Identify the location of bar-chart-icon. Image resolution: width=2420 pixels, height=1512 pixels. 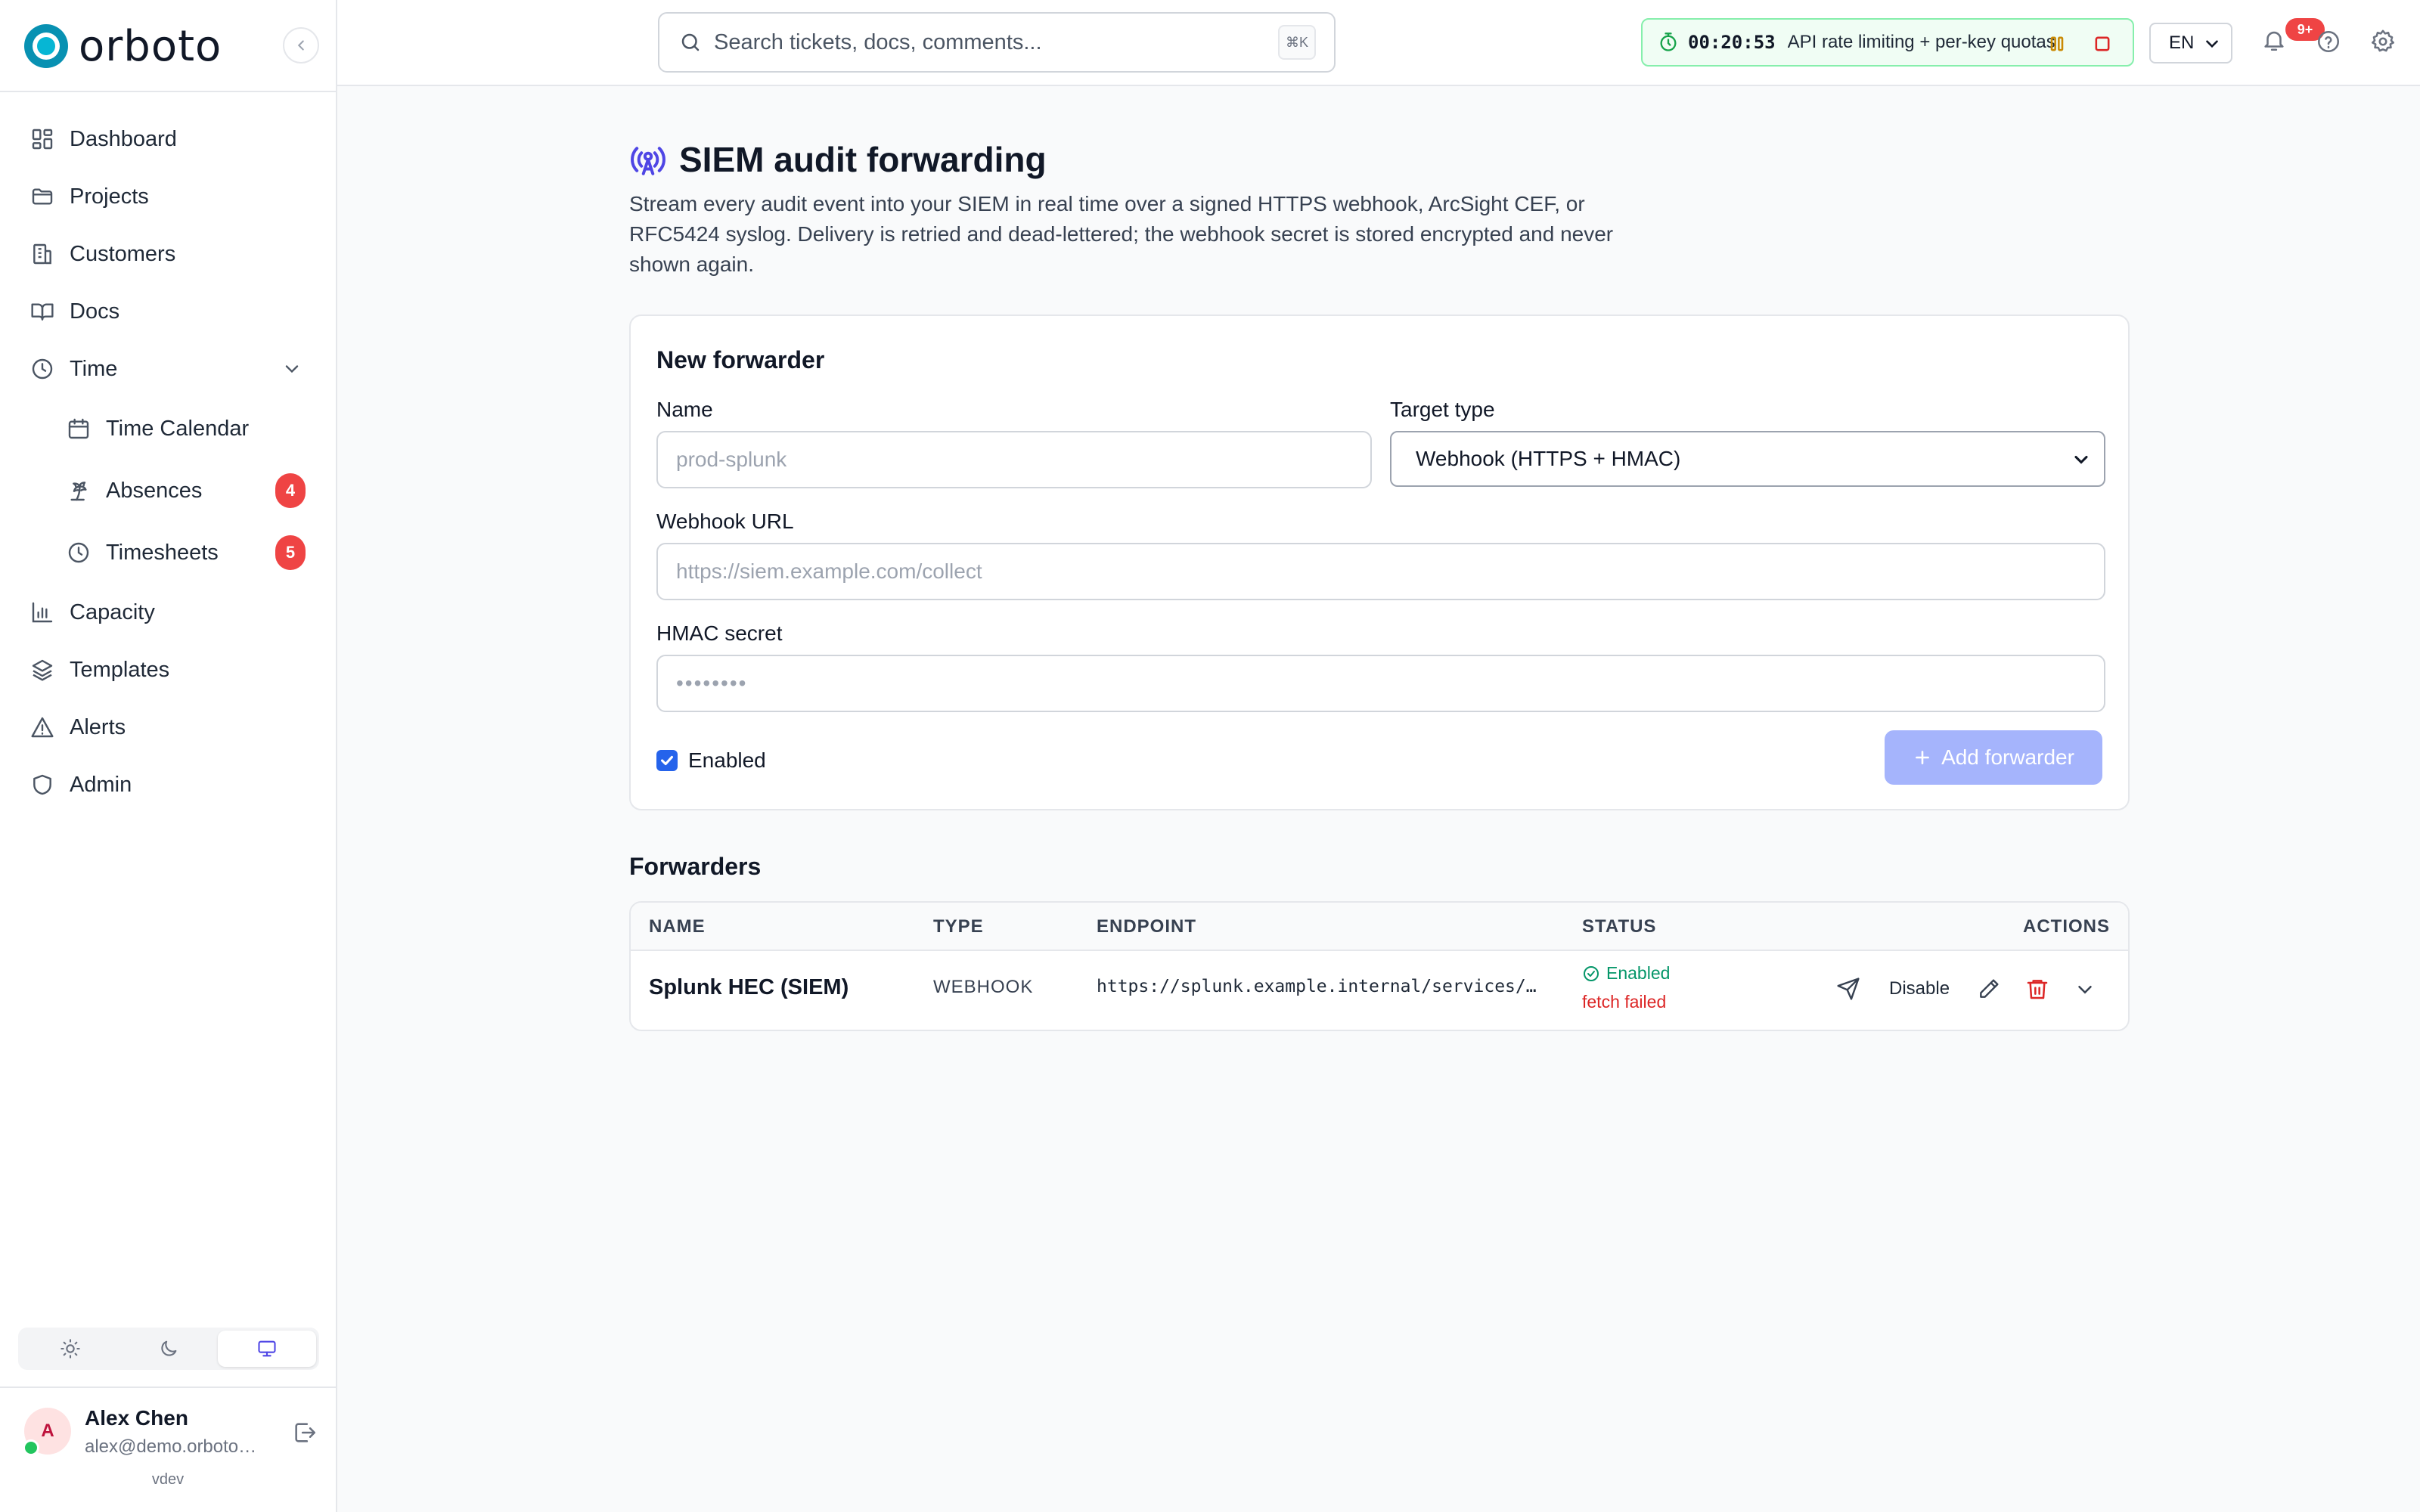
(42, 612).